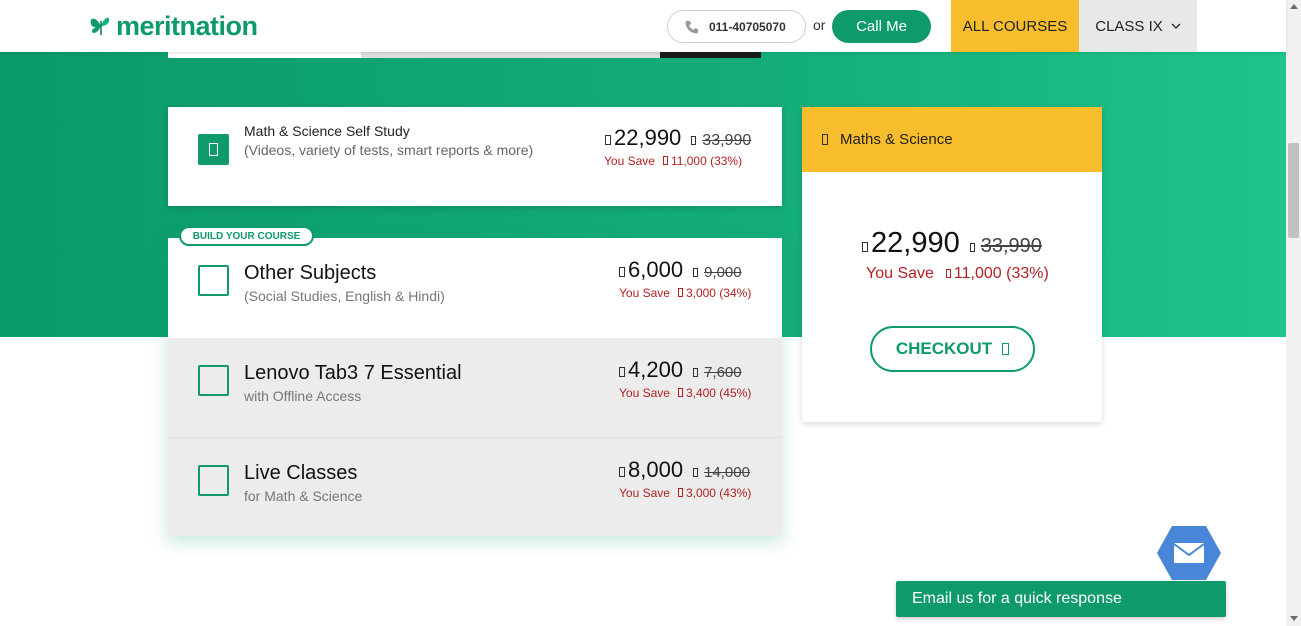 This screenshot has height=626, width=1301. What do you see at coordinates (691, 26) in the screenshot?
I see `phone-icon` at bounding box center [691, 26].